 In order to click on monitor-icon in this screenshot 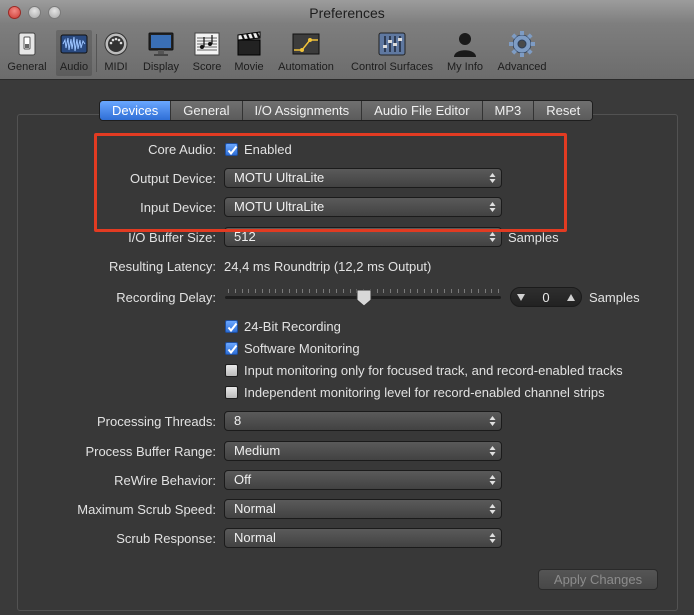, I will do `click(161, 44)`.